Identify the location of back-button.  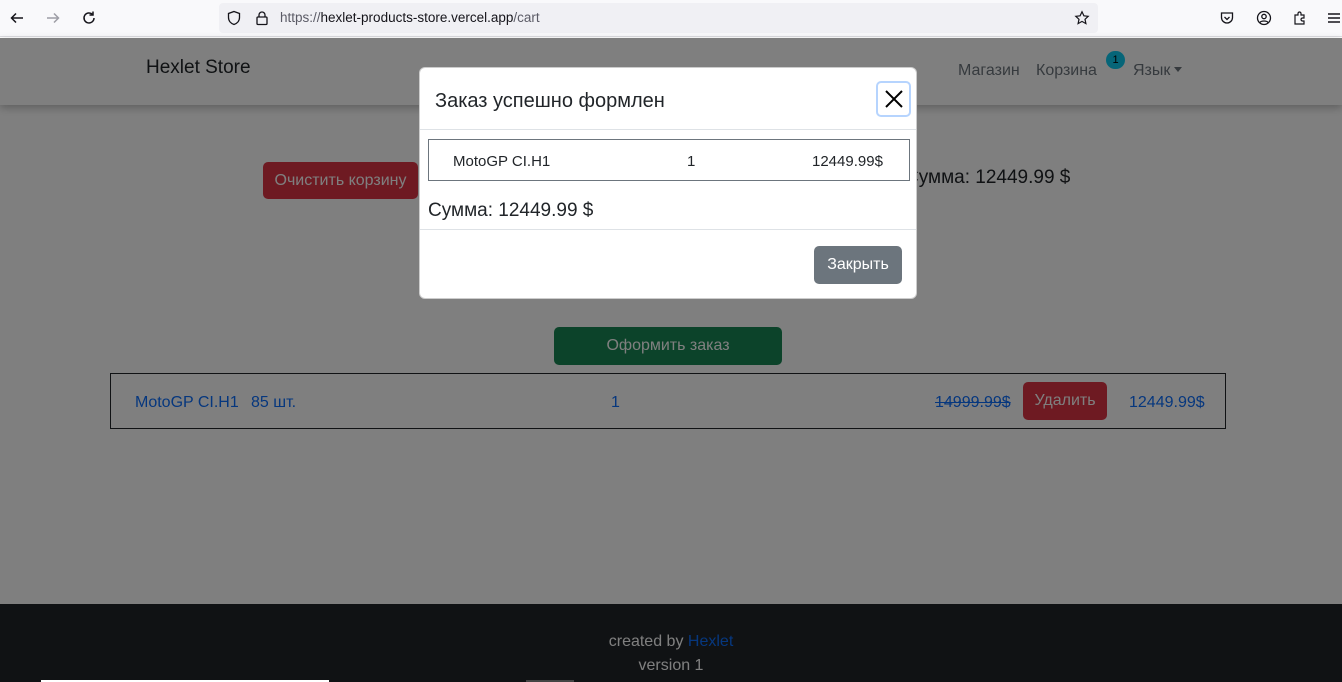
(17, 18).